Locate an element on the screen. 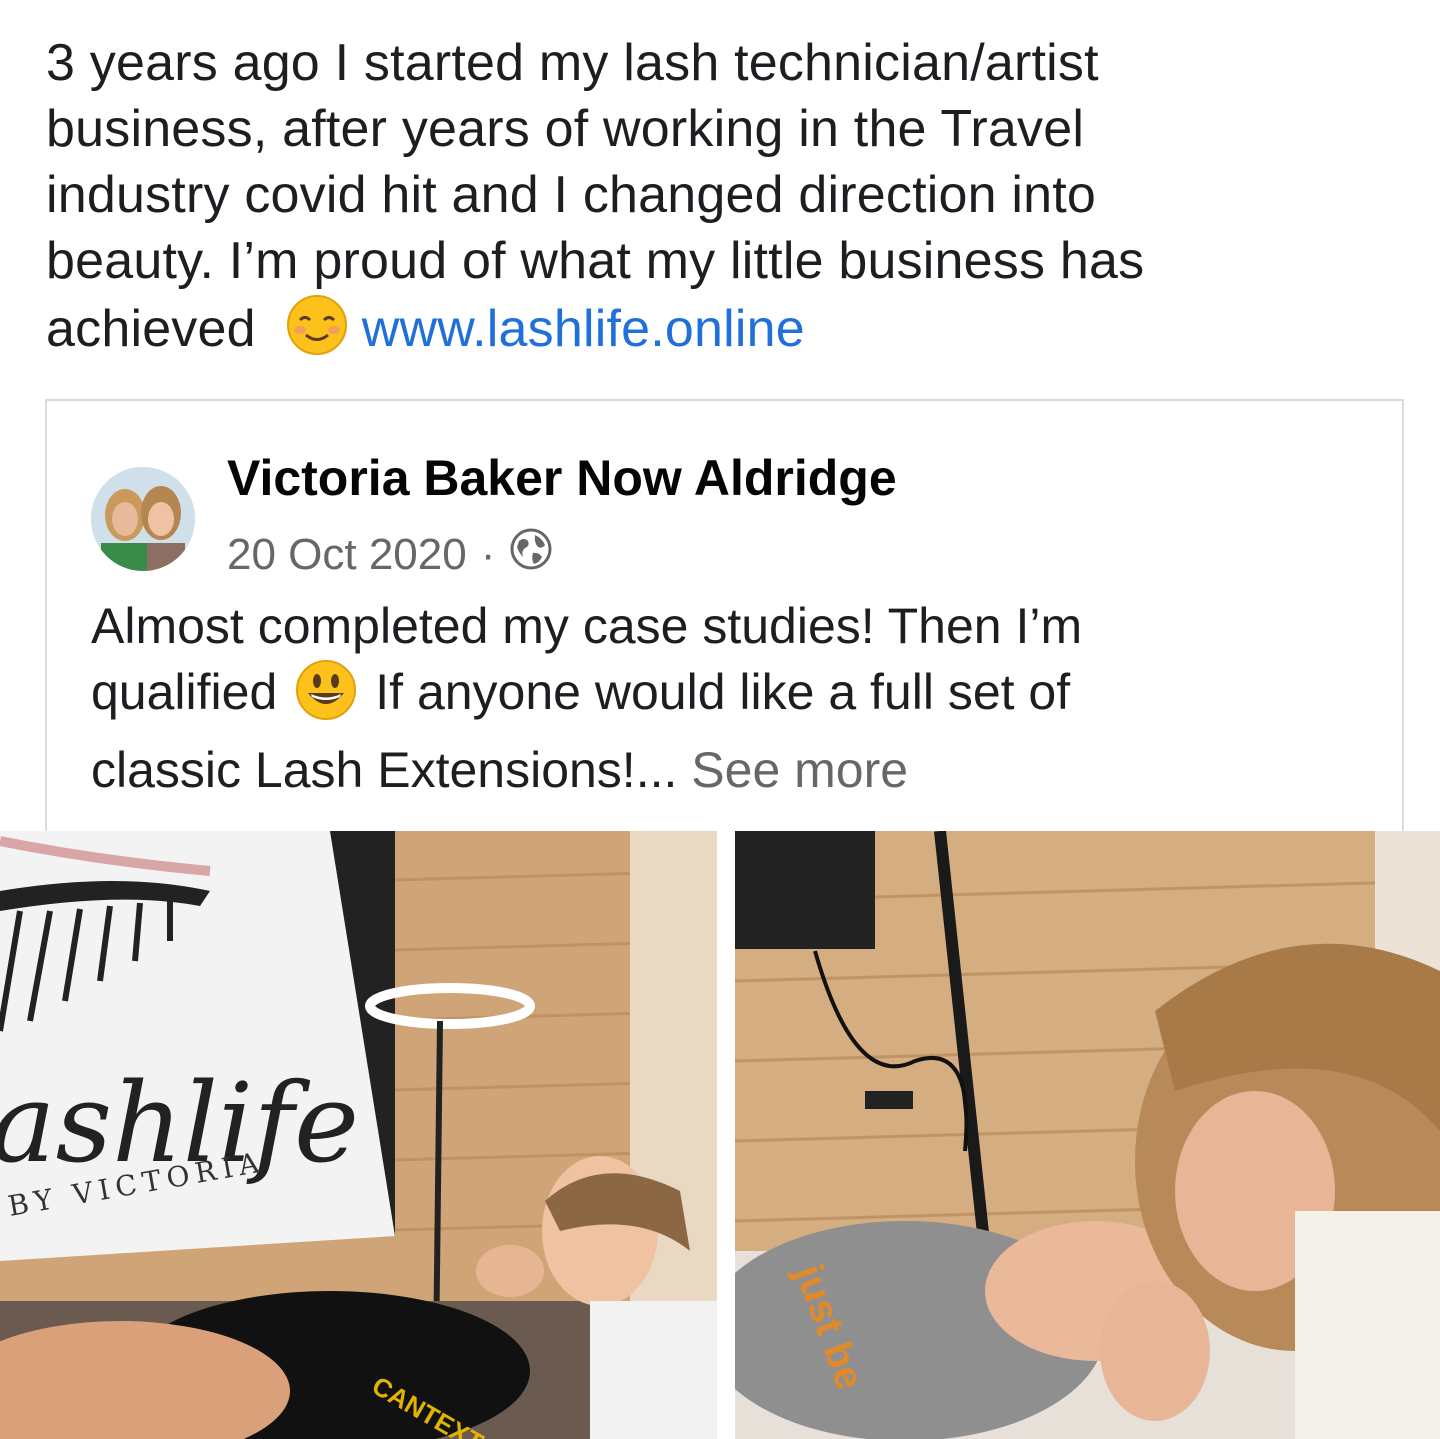 This screenshot has width=1440, height=1439. shared-line-text: If anyone would like a full set of is located at coordinates (723, 692).